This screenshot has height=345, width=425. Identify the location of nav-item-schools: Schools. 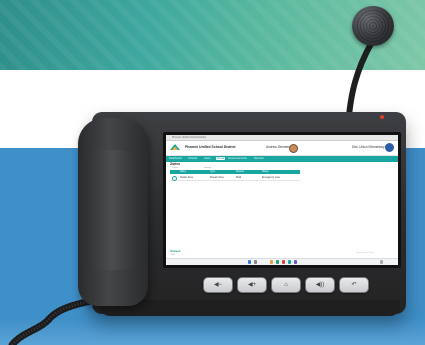
(192, 158).